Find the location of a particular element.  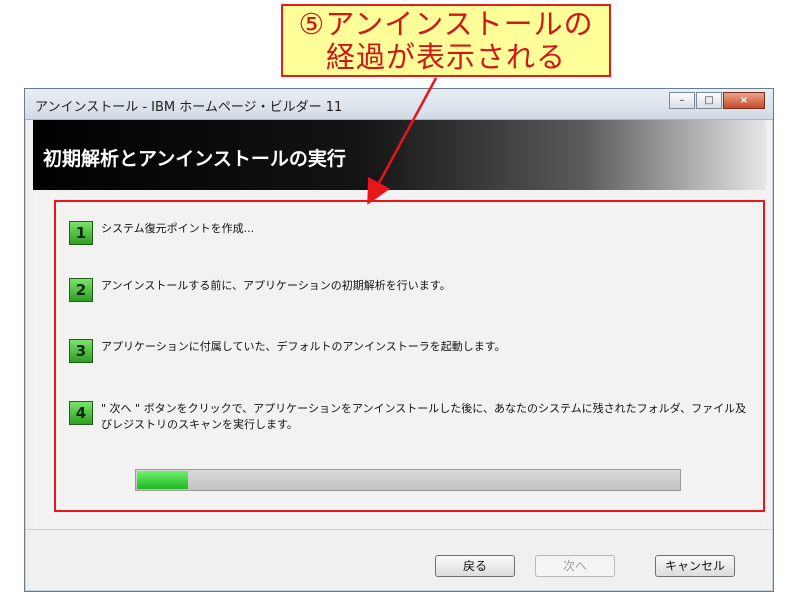

annotation-arrow-icon is located at coordinates (402, 141).